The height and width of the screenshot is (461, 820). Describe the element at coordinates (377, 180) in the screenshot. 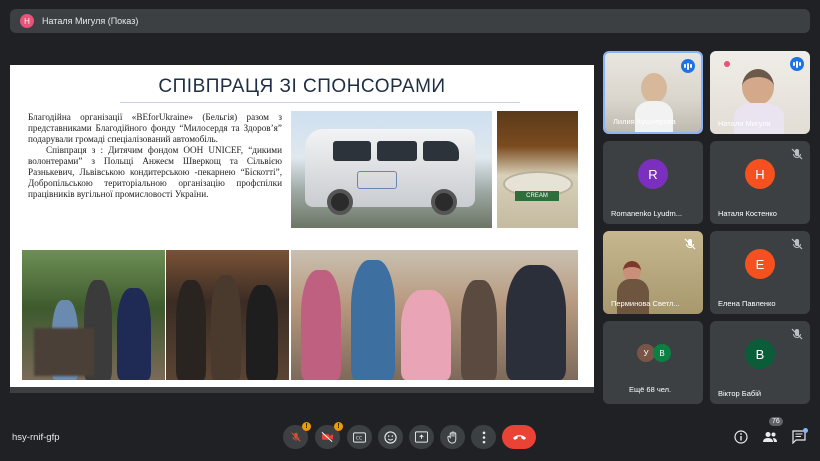

I see `van-logo` at that location.